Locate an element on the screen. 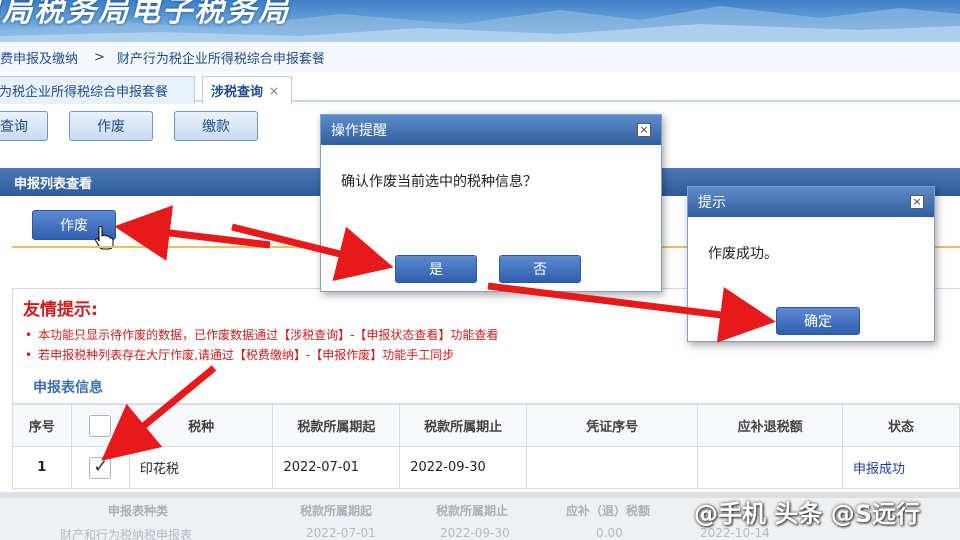  row-checkbox-cell is located at coordinates (100, 467).